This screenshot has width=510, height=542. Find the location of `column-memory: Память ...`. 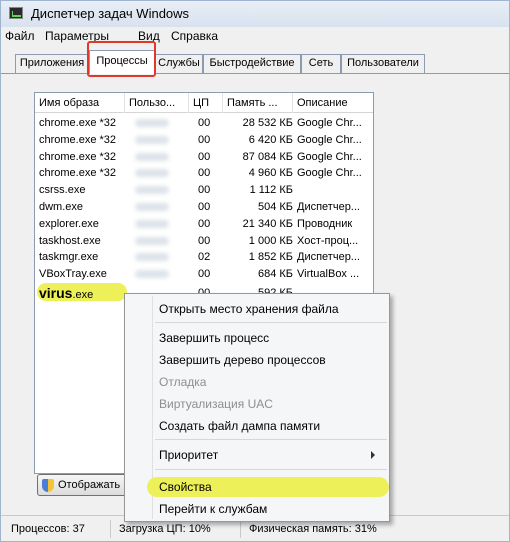

column-memory: Память ... is located at coordinates (258, 103).